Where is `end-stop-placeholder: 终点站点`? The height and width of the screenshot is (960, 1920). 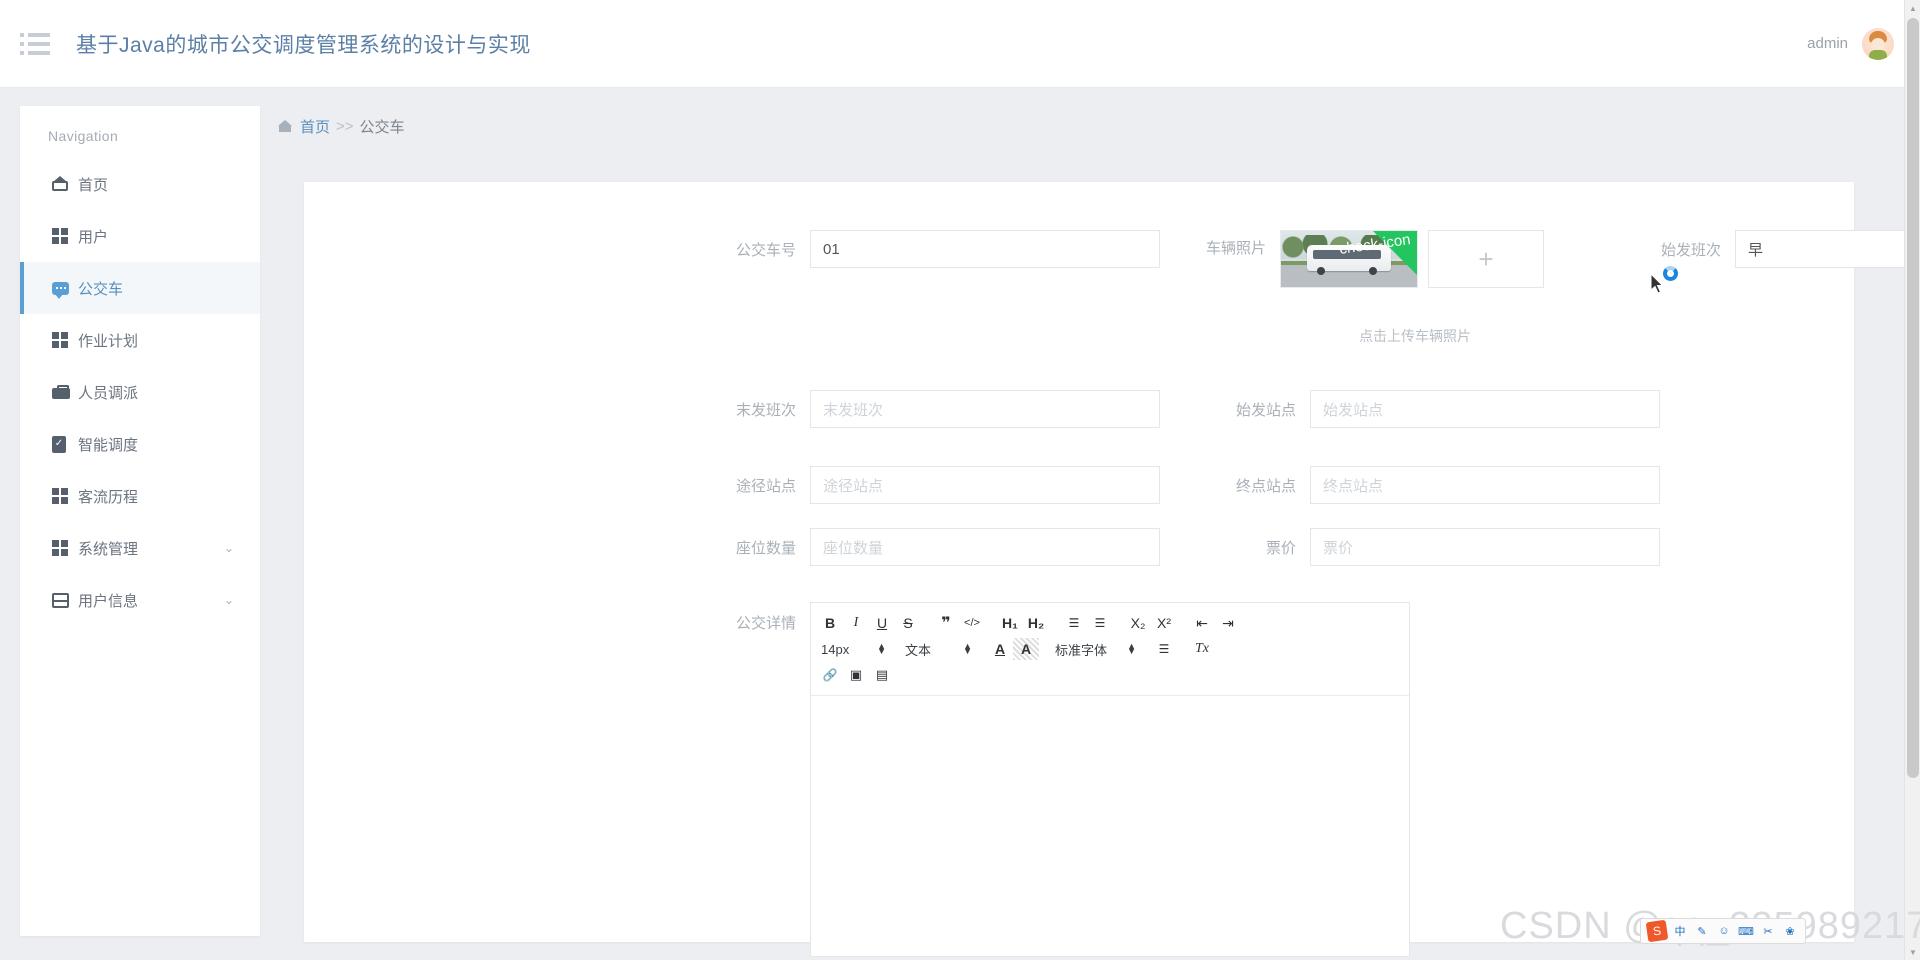
end-stop-placeholder: 终点站点 is located at coordinates (1353, 486).